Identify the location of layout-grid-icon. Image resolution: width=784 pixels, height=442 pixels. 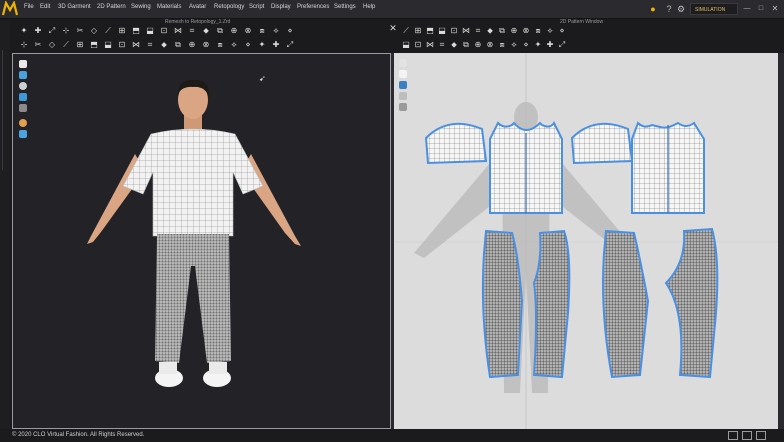
(761, 435).